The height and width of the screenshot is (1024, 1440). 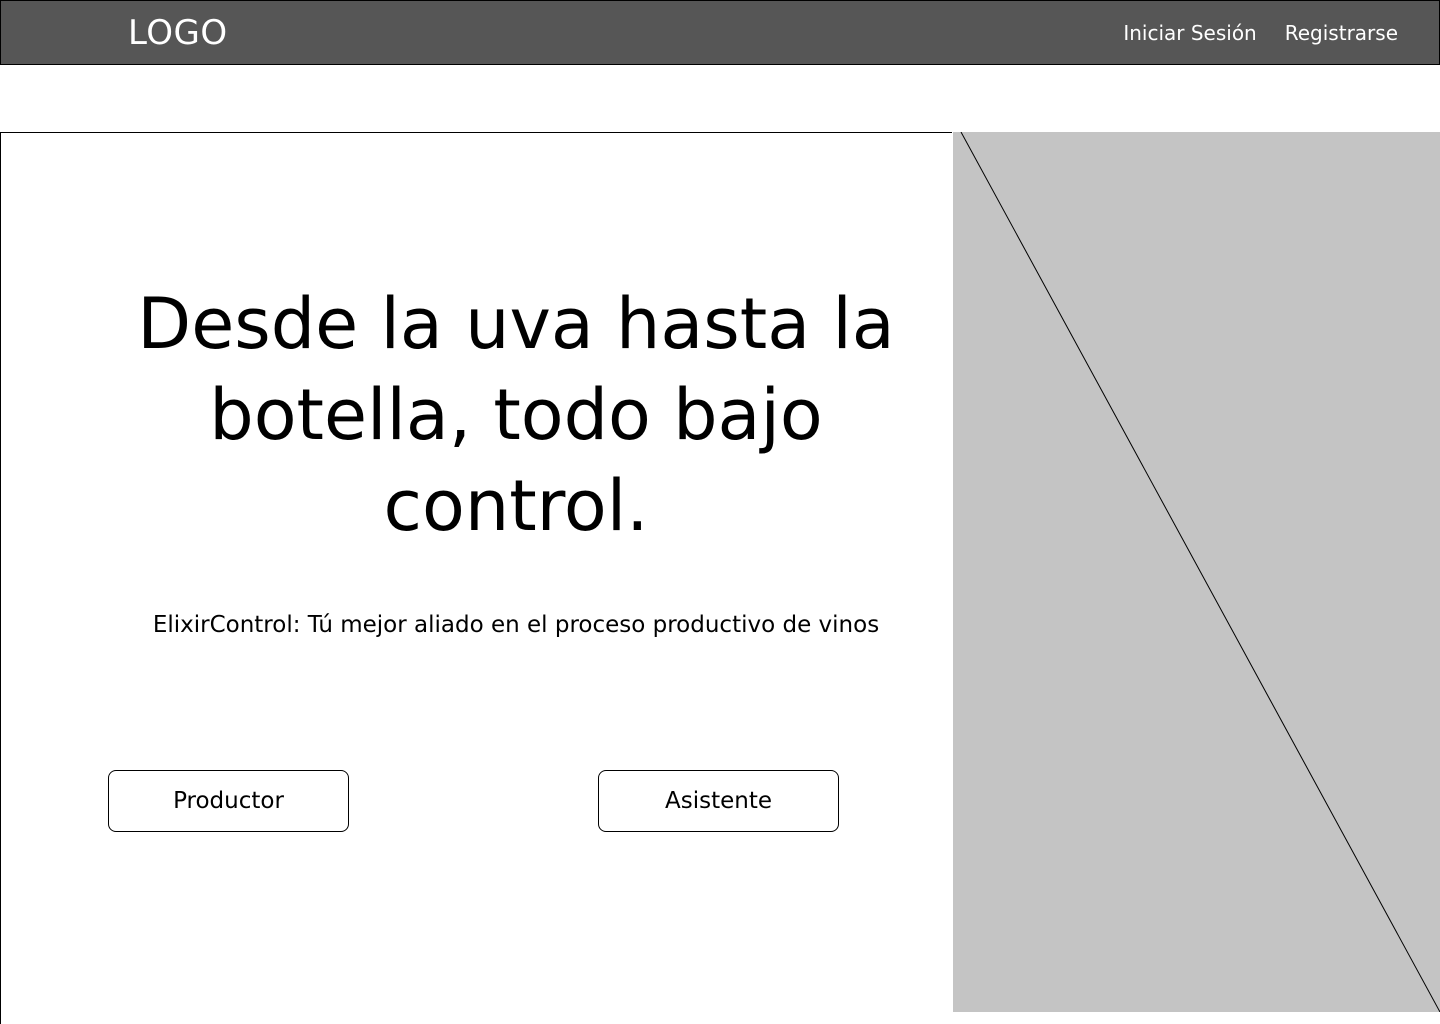 I want to click on nav-links: Iniciar Sesión Registrarse, so click(x=1260, y=33).